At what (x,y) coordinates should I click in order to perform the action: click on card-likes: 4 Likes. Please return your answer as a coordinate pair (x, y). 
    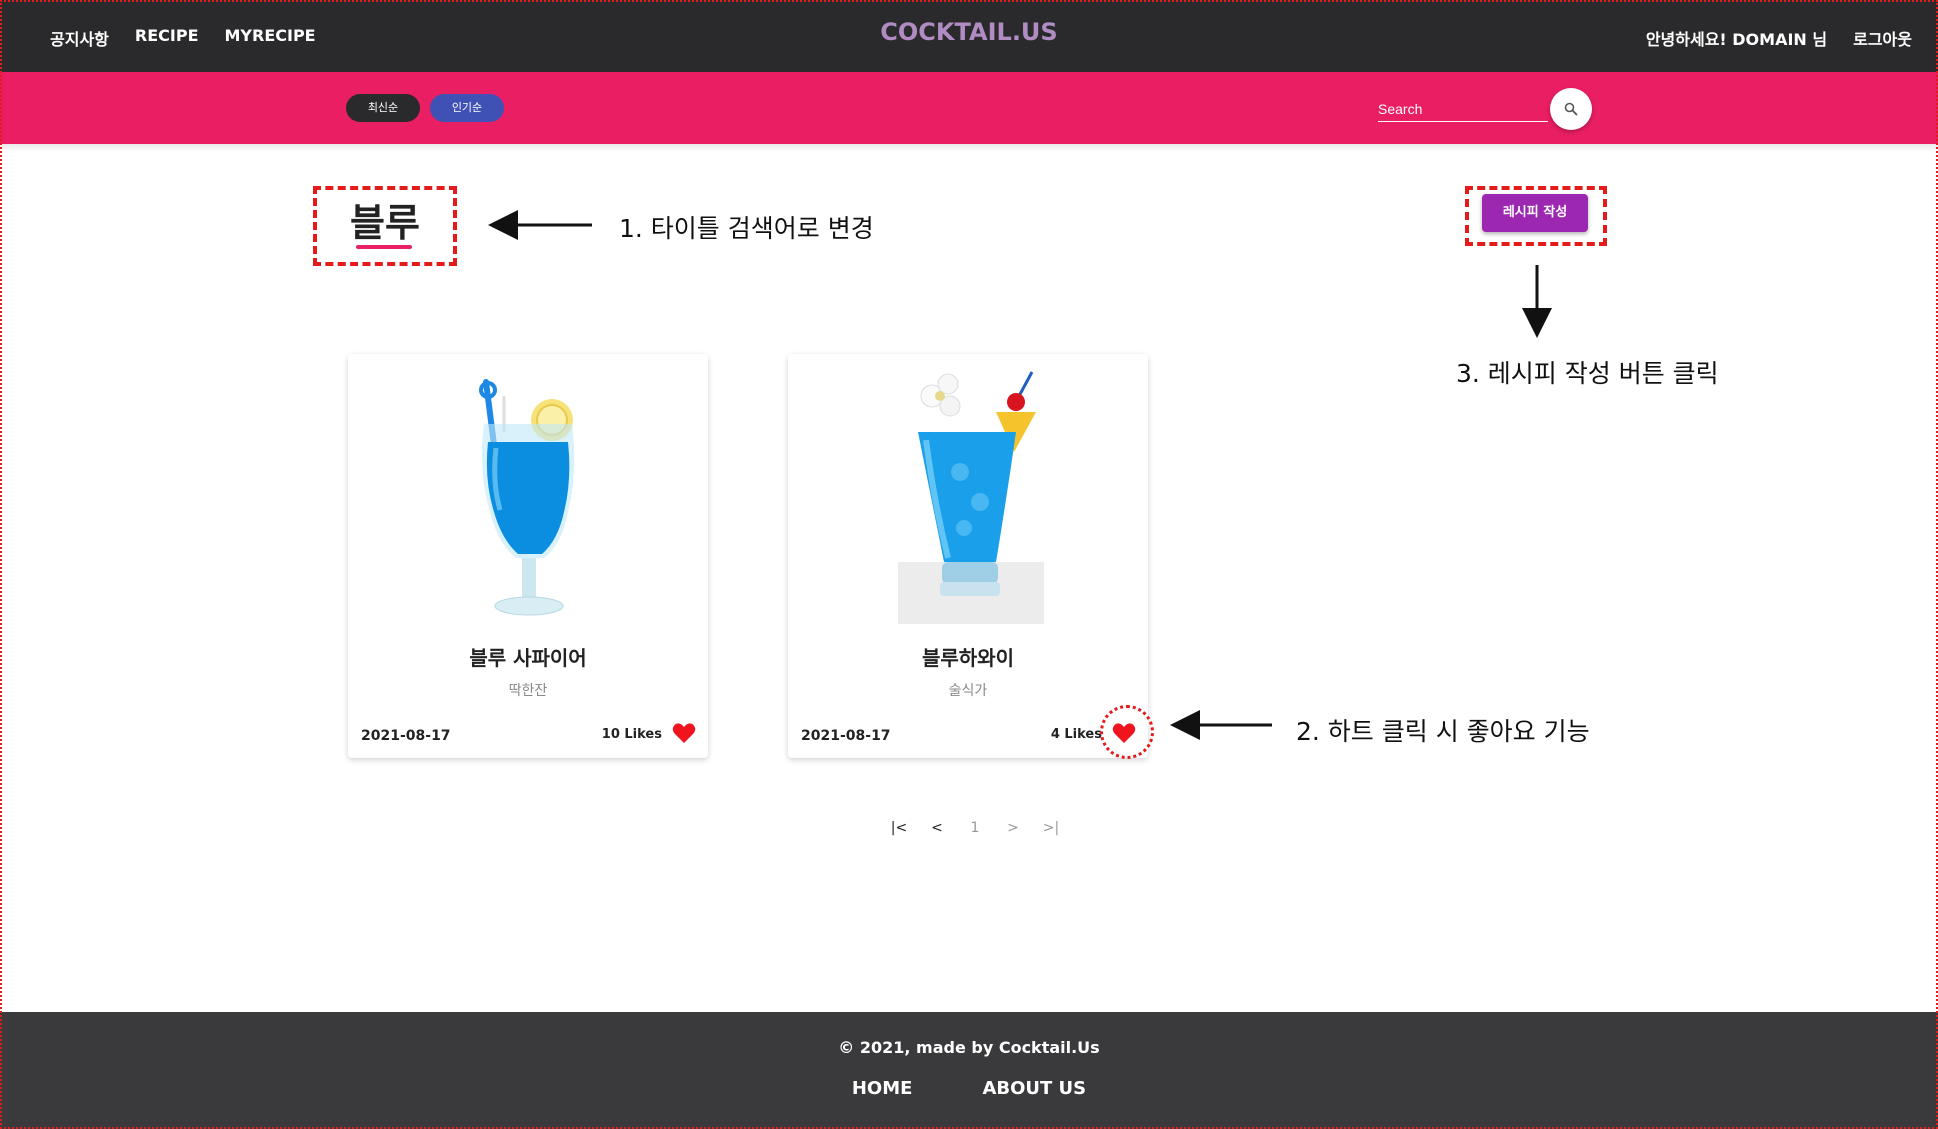
    Looking at the image, I should click on (1076, 734).